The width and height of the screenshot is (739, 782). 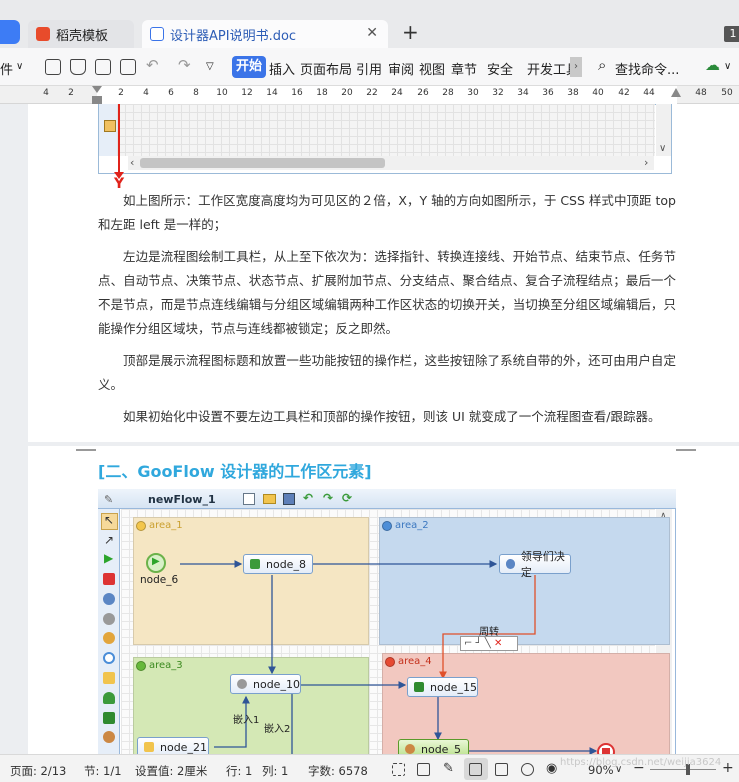 What do you see at coordinates (676, 92) in the screenshot?
I see `right-indent-icon` at bounding box center [676, 92].